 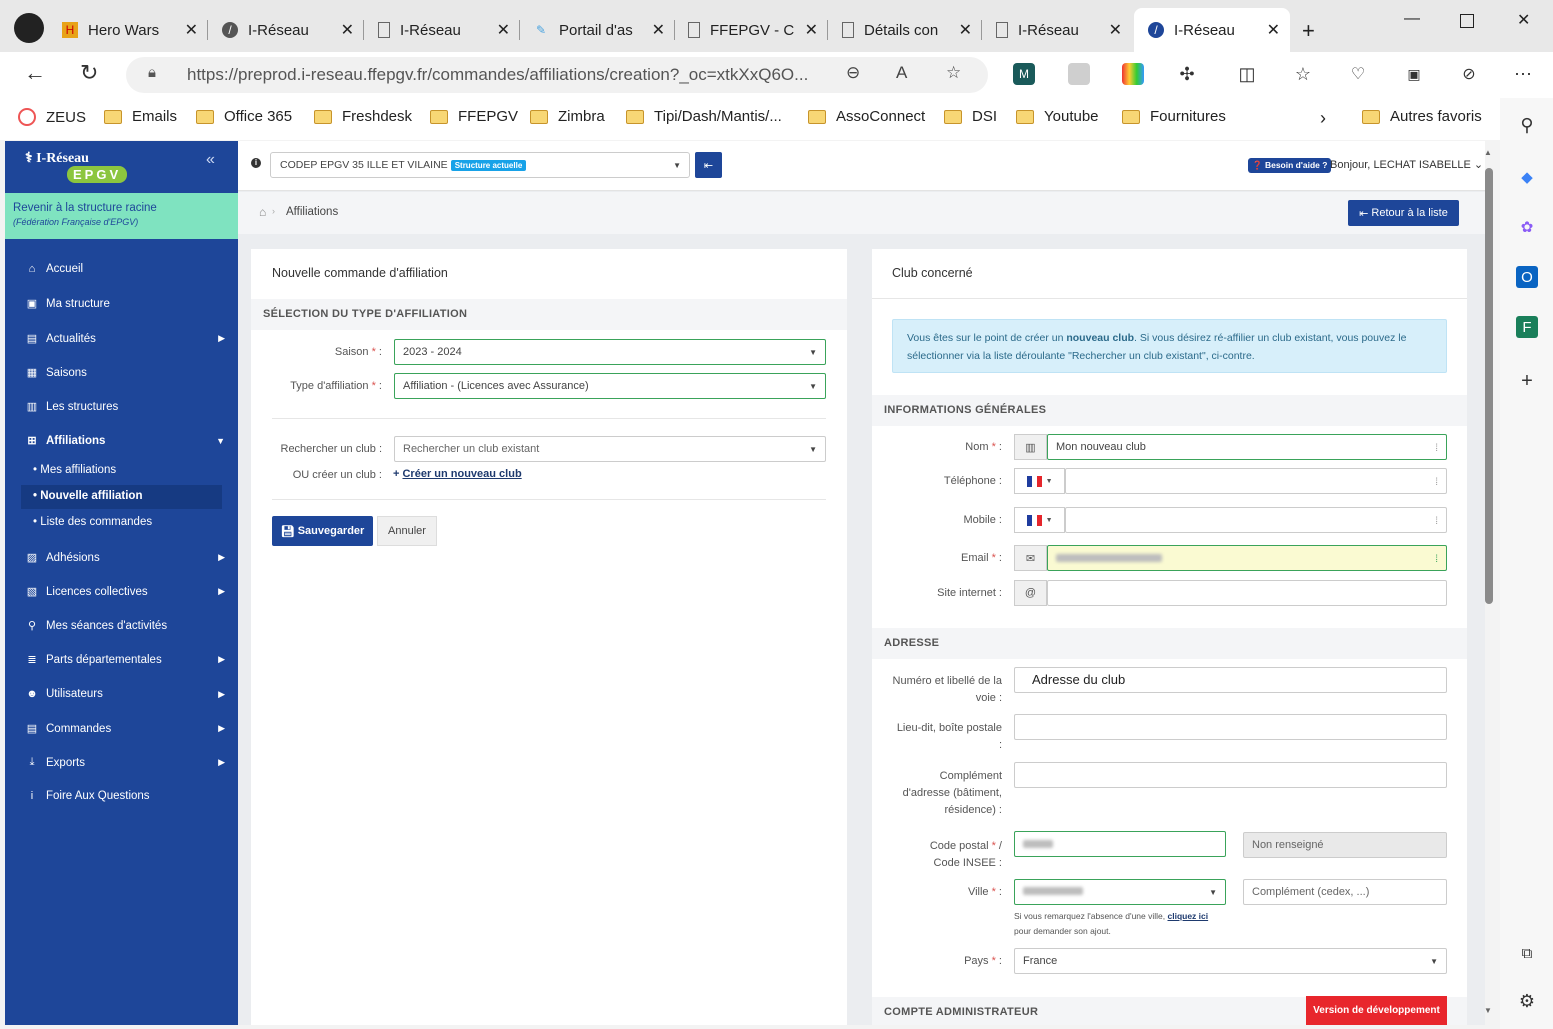 I want to click on tab-portail: ✎ Portail d'as ✕, so click(x=604, y=30).